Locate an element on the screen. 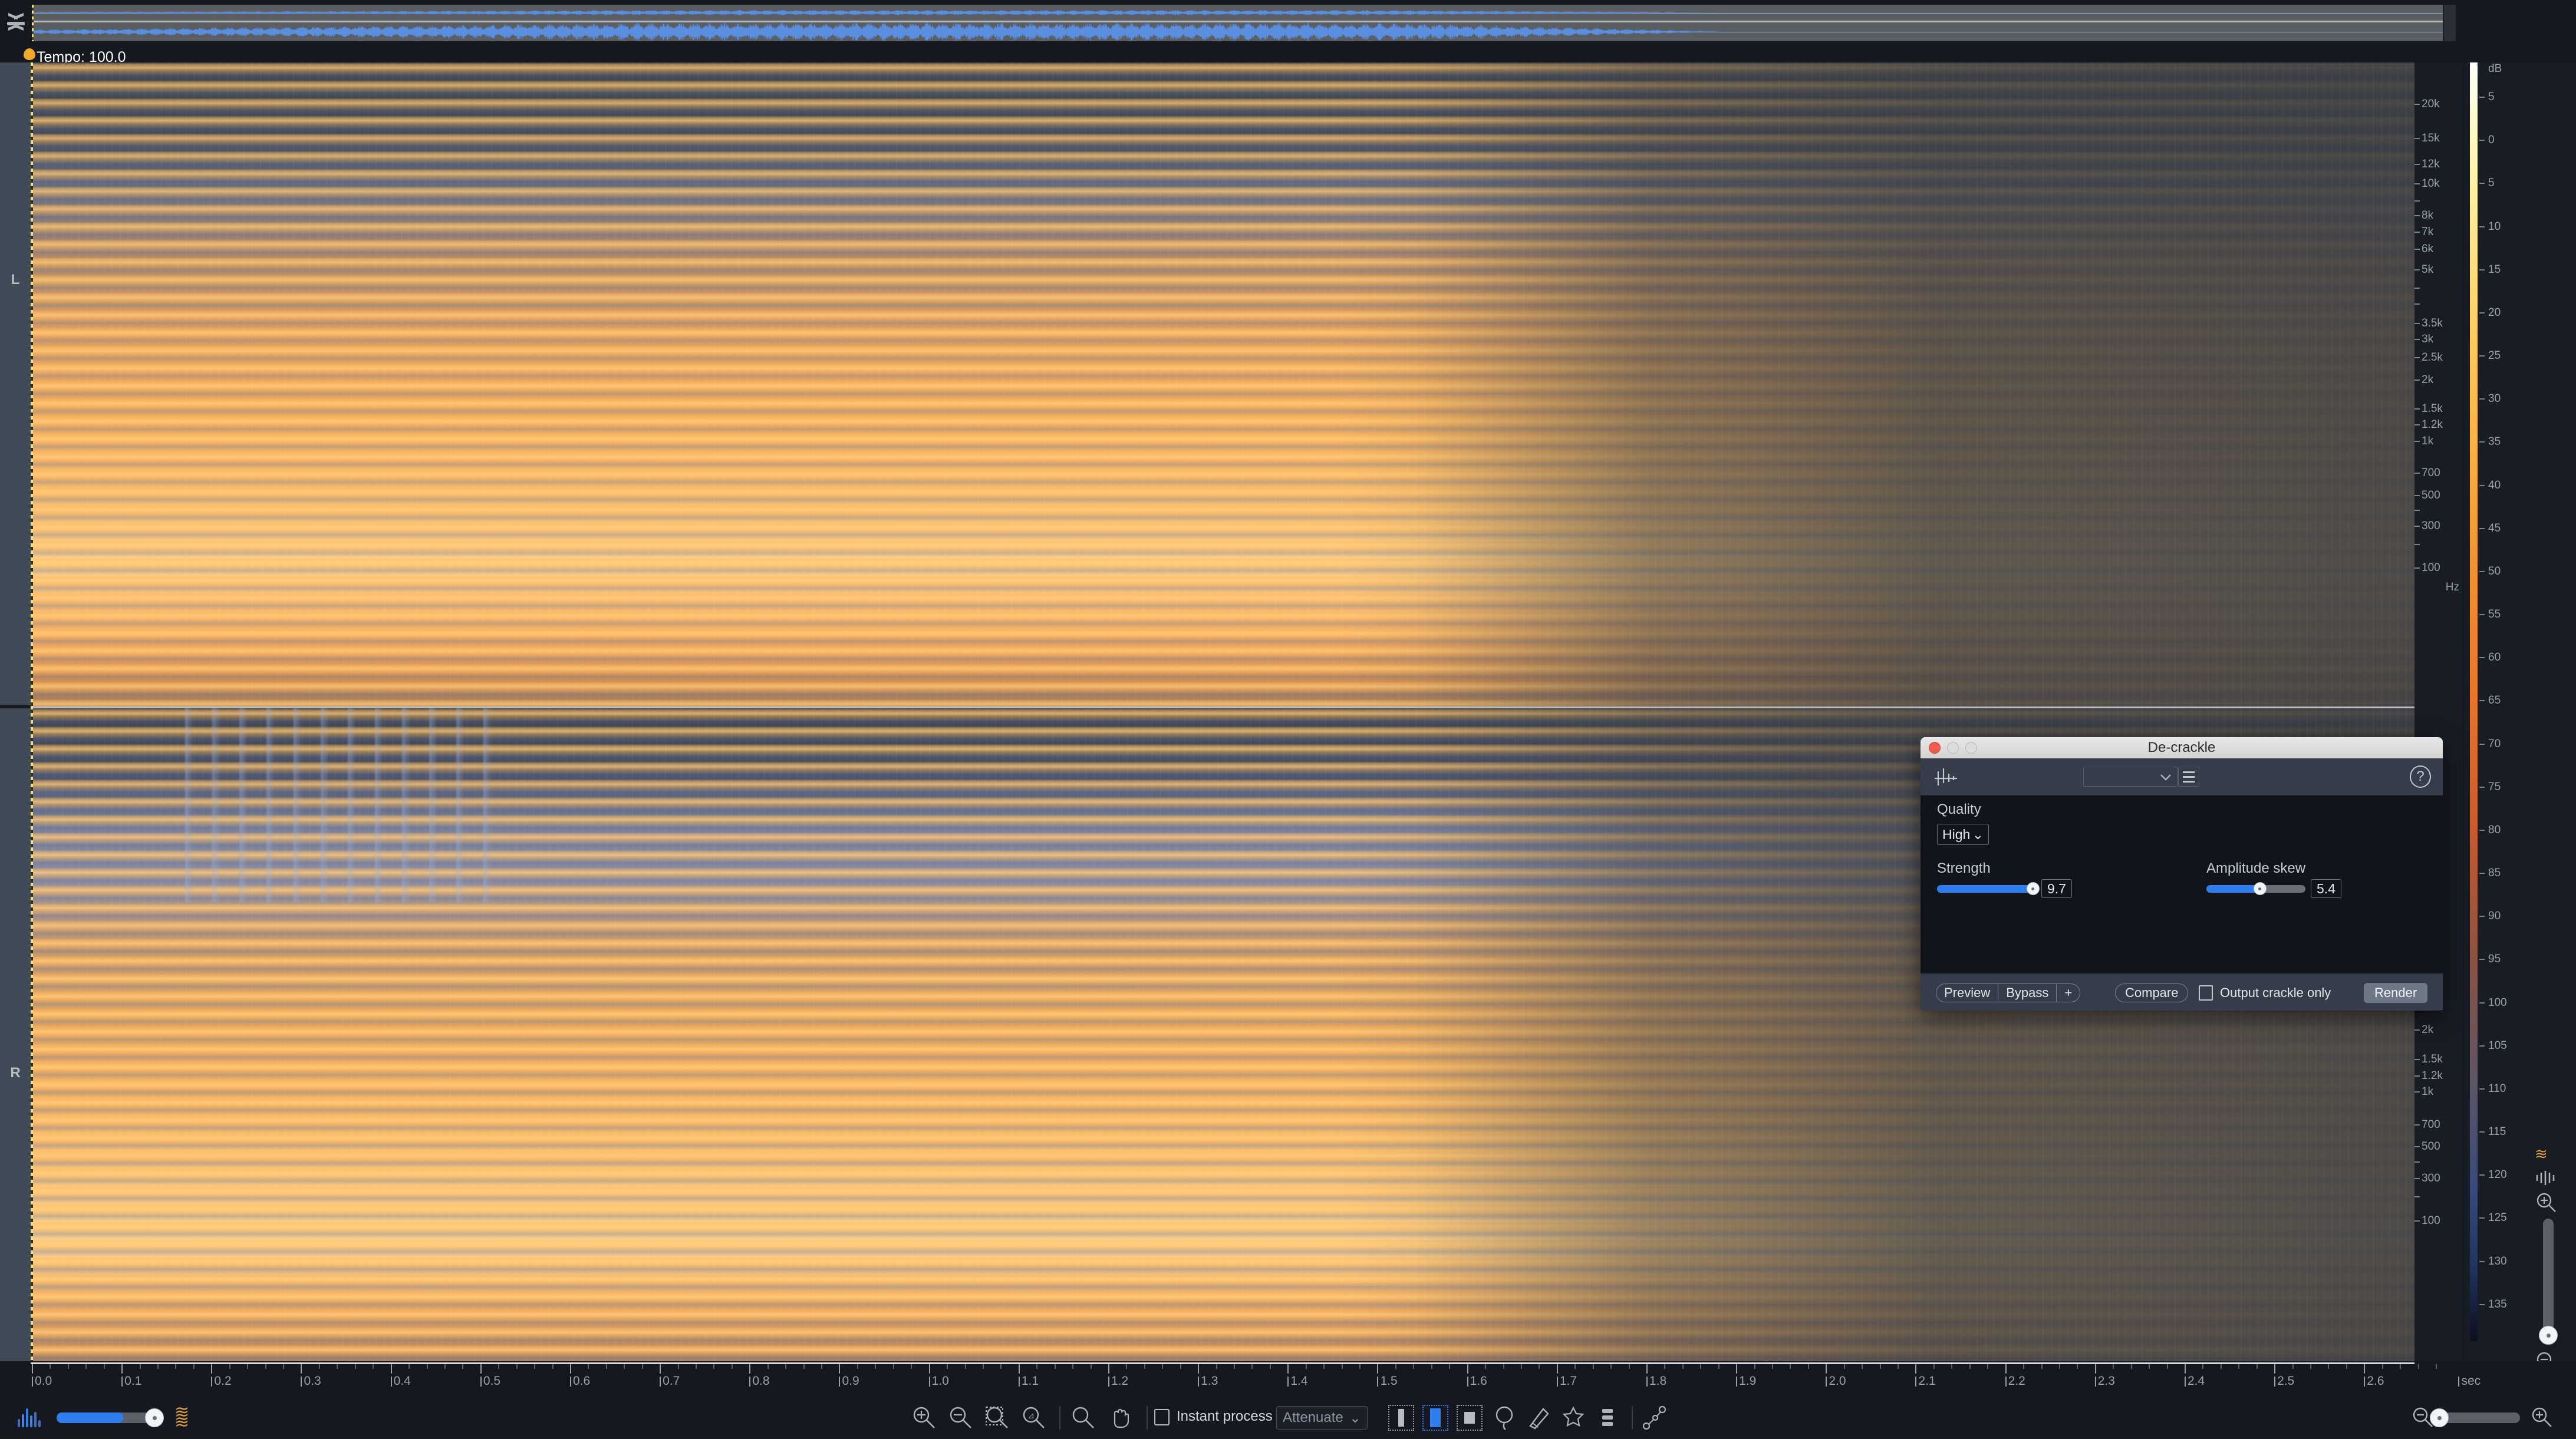  frequency-tick: 2.5k is located at coordinates (2438, 358).